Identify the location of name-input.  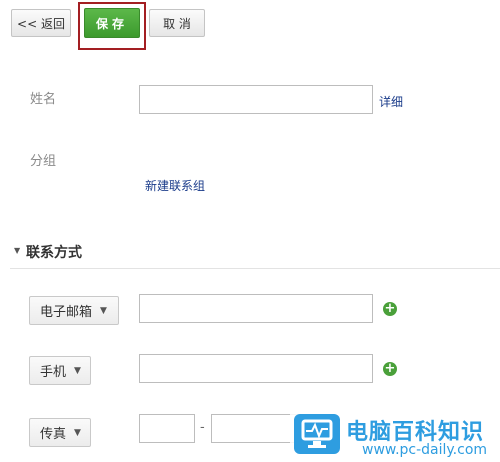
(256, 99).